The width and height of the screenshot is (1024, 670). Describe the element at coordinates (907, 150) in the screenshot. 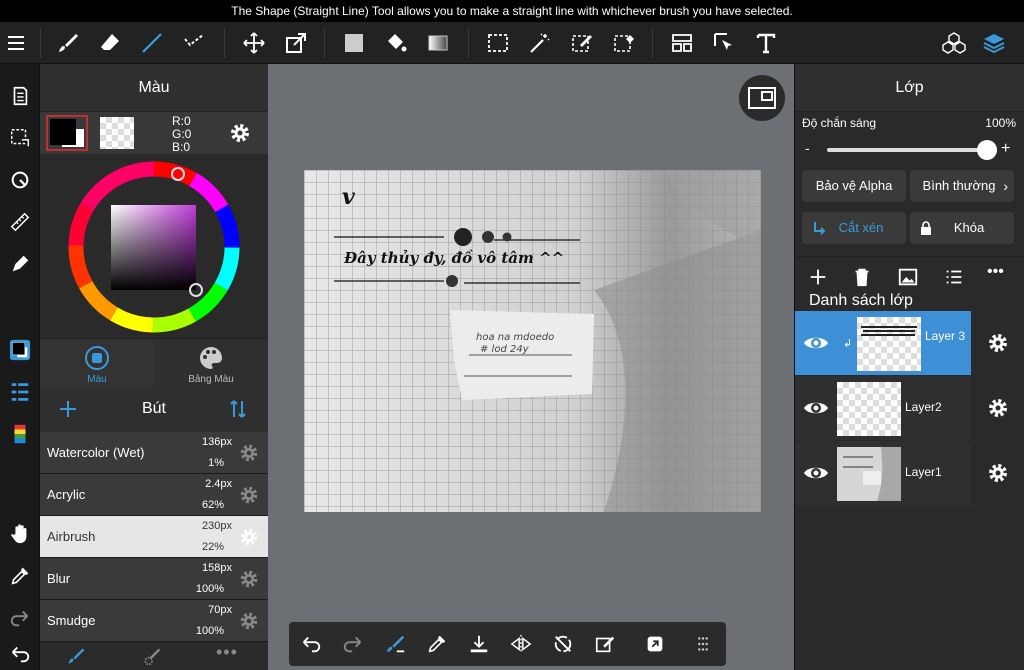

I see `opacity-slider-track` at that location.